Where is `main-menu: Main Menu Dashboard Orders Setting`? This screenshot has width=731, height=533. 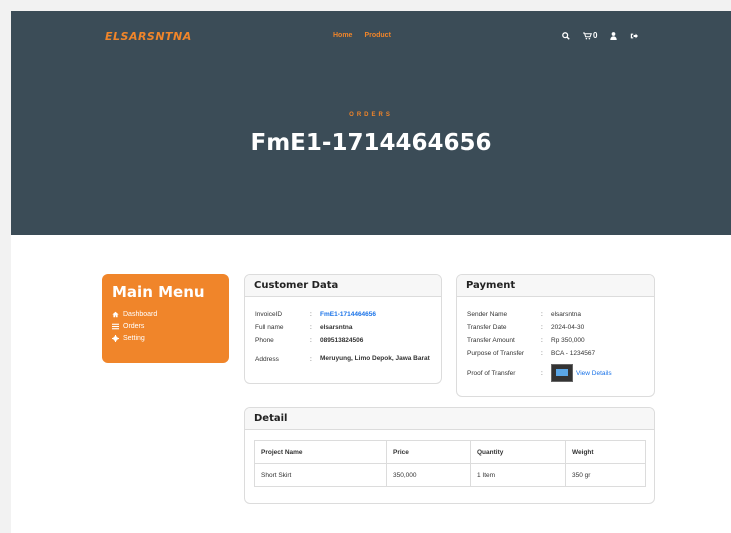
main-menu: Main Menu Dashboard Orders Setting is located at coordinates (165, 318).